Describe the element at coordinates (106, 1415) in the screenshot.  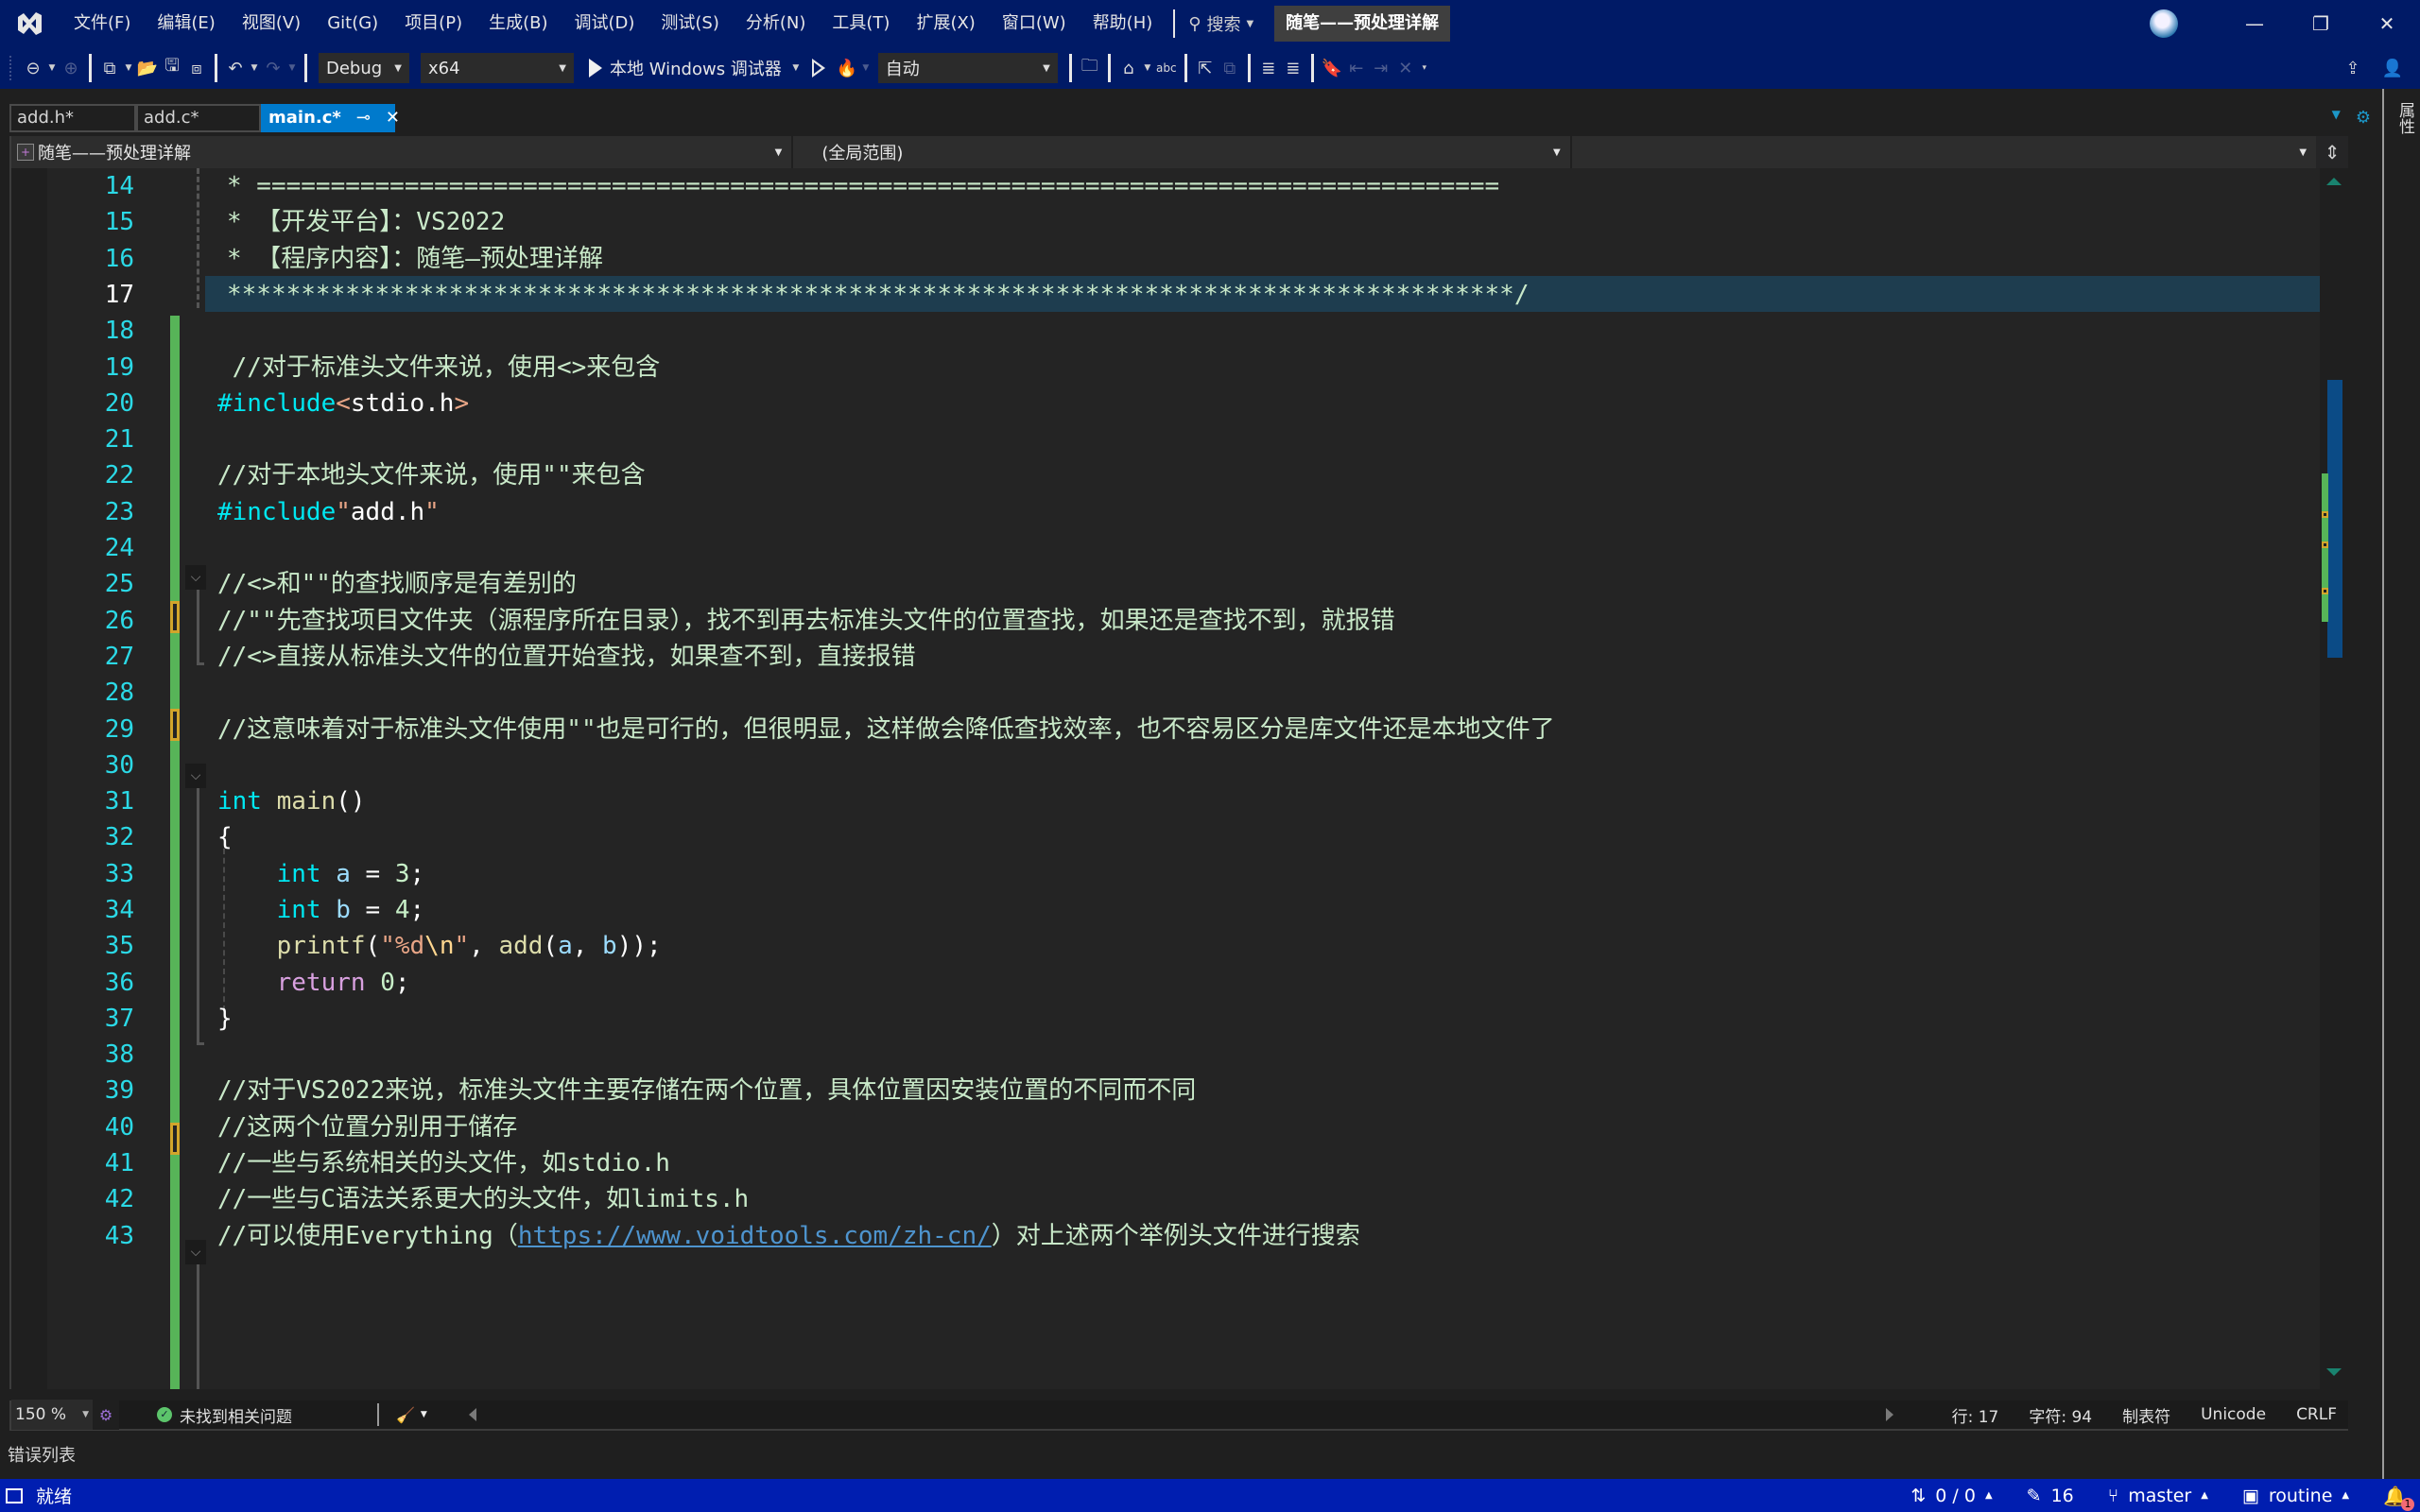
I see `intellicode-icon: ⚙` at that location.